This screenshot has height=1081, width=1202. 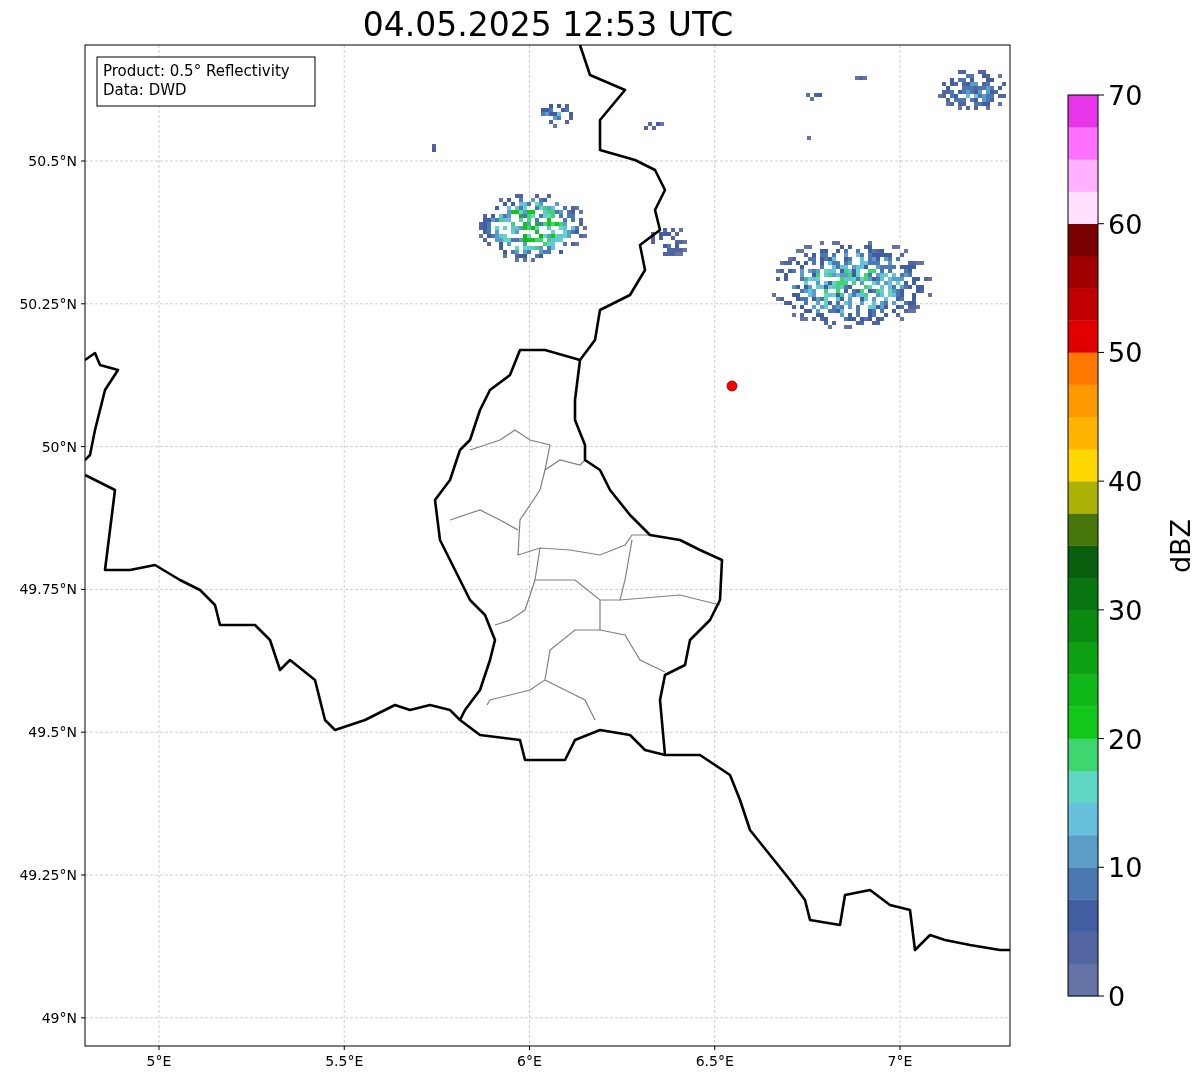 What do you see at coordinates (48, 303) in the screenshot?
I see `tick-label: 50.25°N` at bounding box center [48, 303].